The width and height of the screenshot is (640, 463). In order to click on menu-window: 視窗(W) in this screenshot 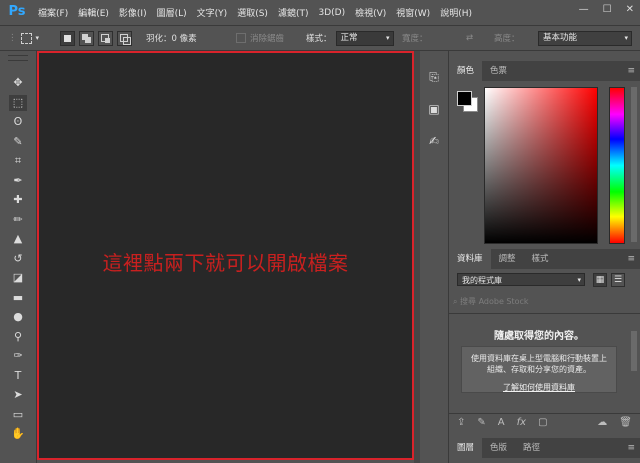, I will do `click(413, 12)`.